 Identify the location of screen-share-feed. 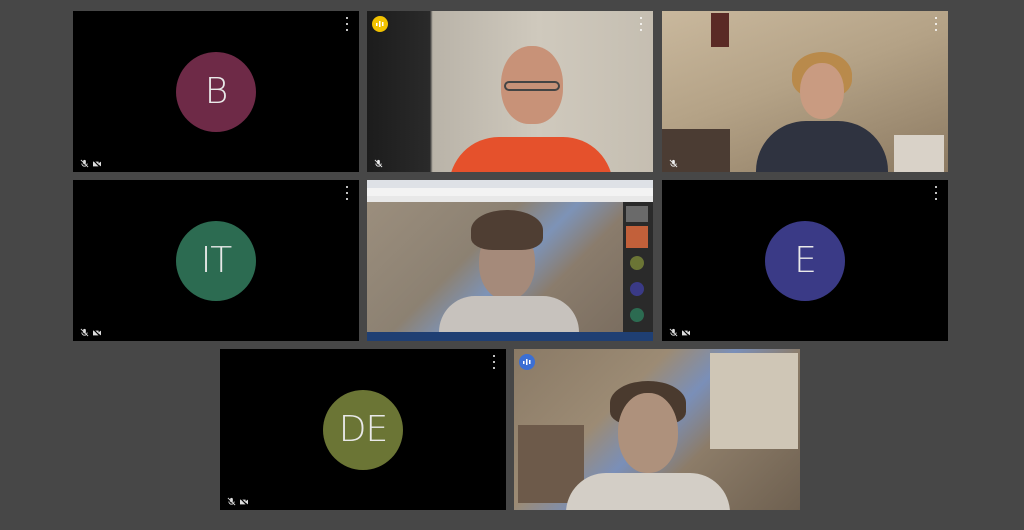
(510, 260).